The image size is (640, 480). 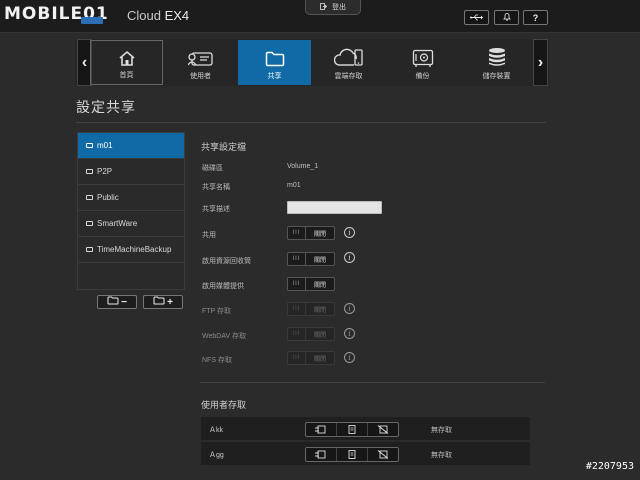 I want to click on top-bar: MOBILE01 Cloud EX4 登出 ?, so click(x=320, y=16).